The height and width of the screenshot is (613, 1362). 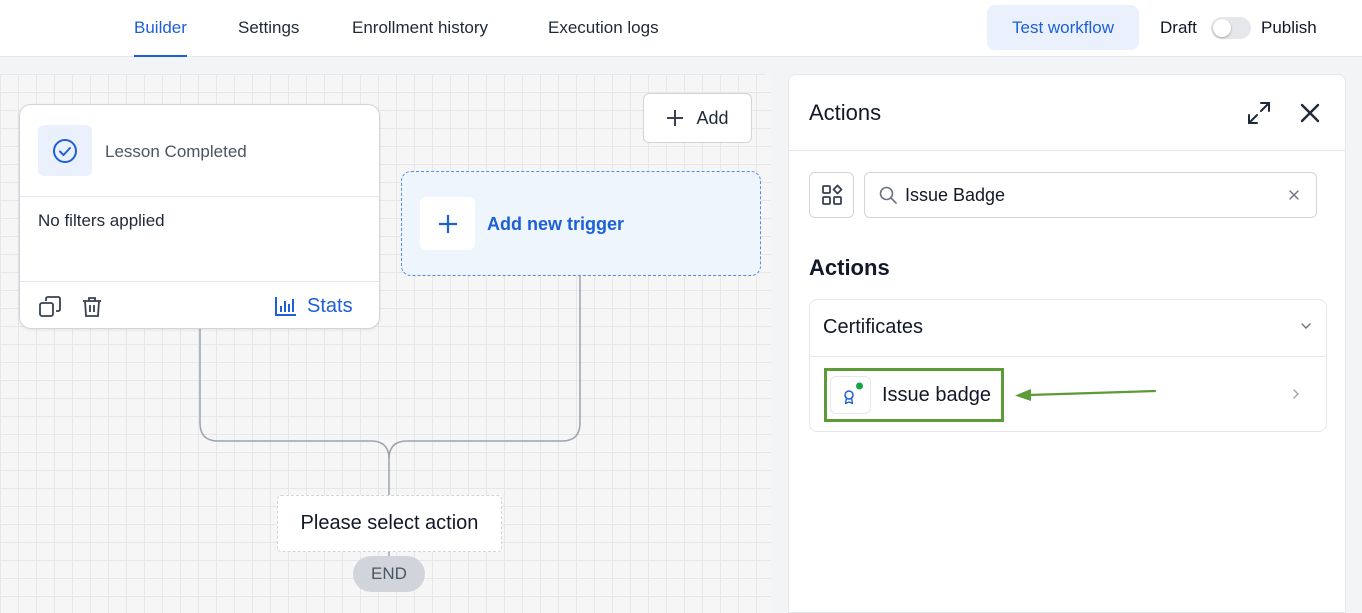 What do you see at coordinates (420, 28) in the screenshot?
I see `tab-enrollment-history: Enrollment history` at bounding box center [420, 28].